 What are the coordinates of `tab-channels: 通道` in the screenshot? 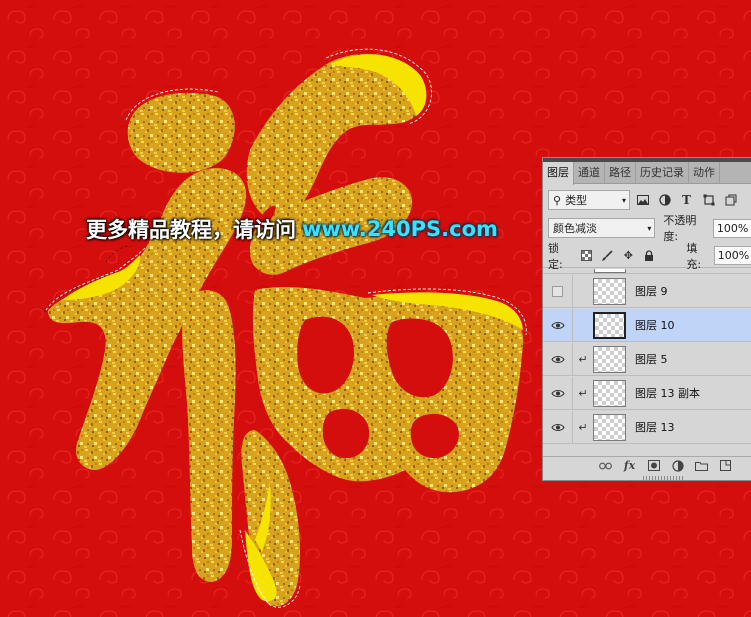 It's located at (589, 173).